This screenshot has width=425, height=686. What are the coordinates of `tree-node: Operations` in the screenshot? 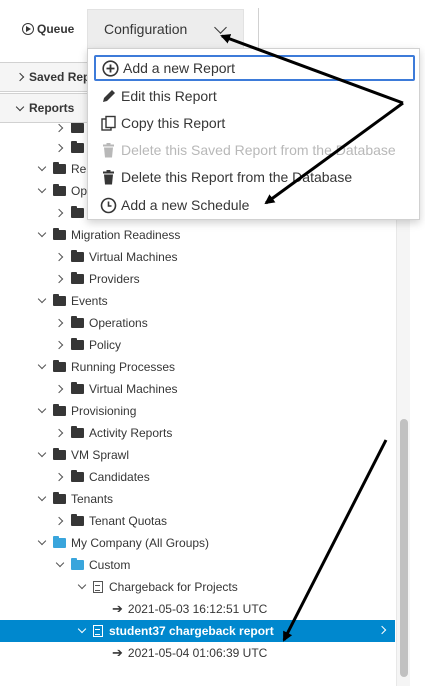 It's located at (197, 323).